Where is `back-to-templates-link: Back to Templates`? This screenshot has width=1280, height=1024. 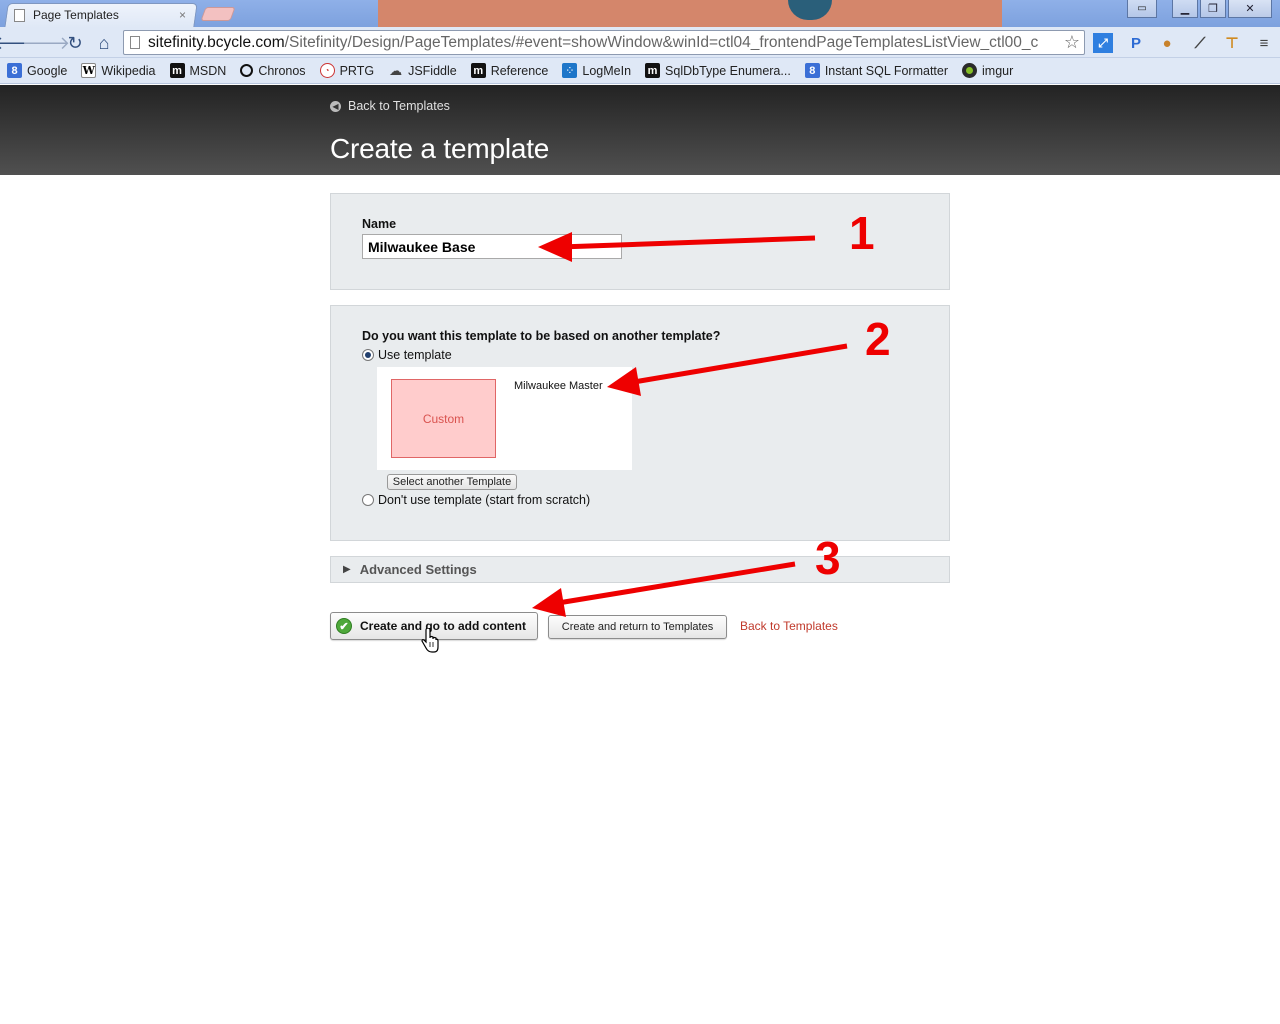
back-to-templates-link: Back to Templates is located at coordinates (789, 626).